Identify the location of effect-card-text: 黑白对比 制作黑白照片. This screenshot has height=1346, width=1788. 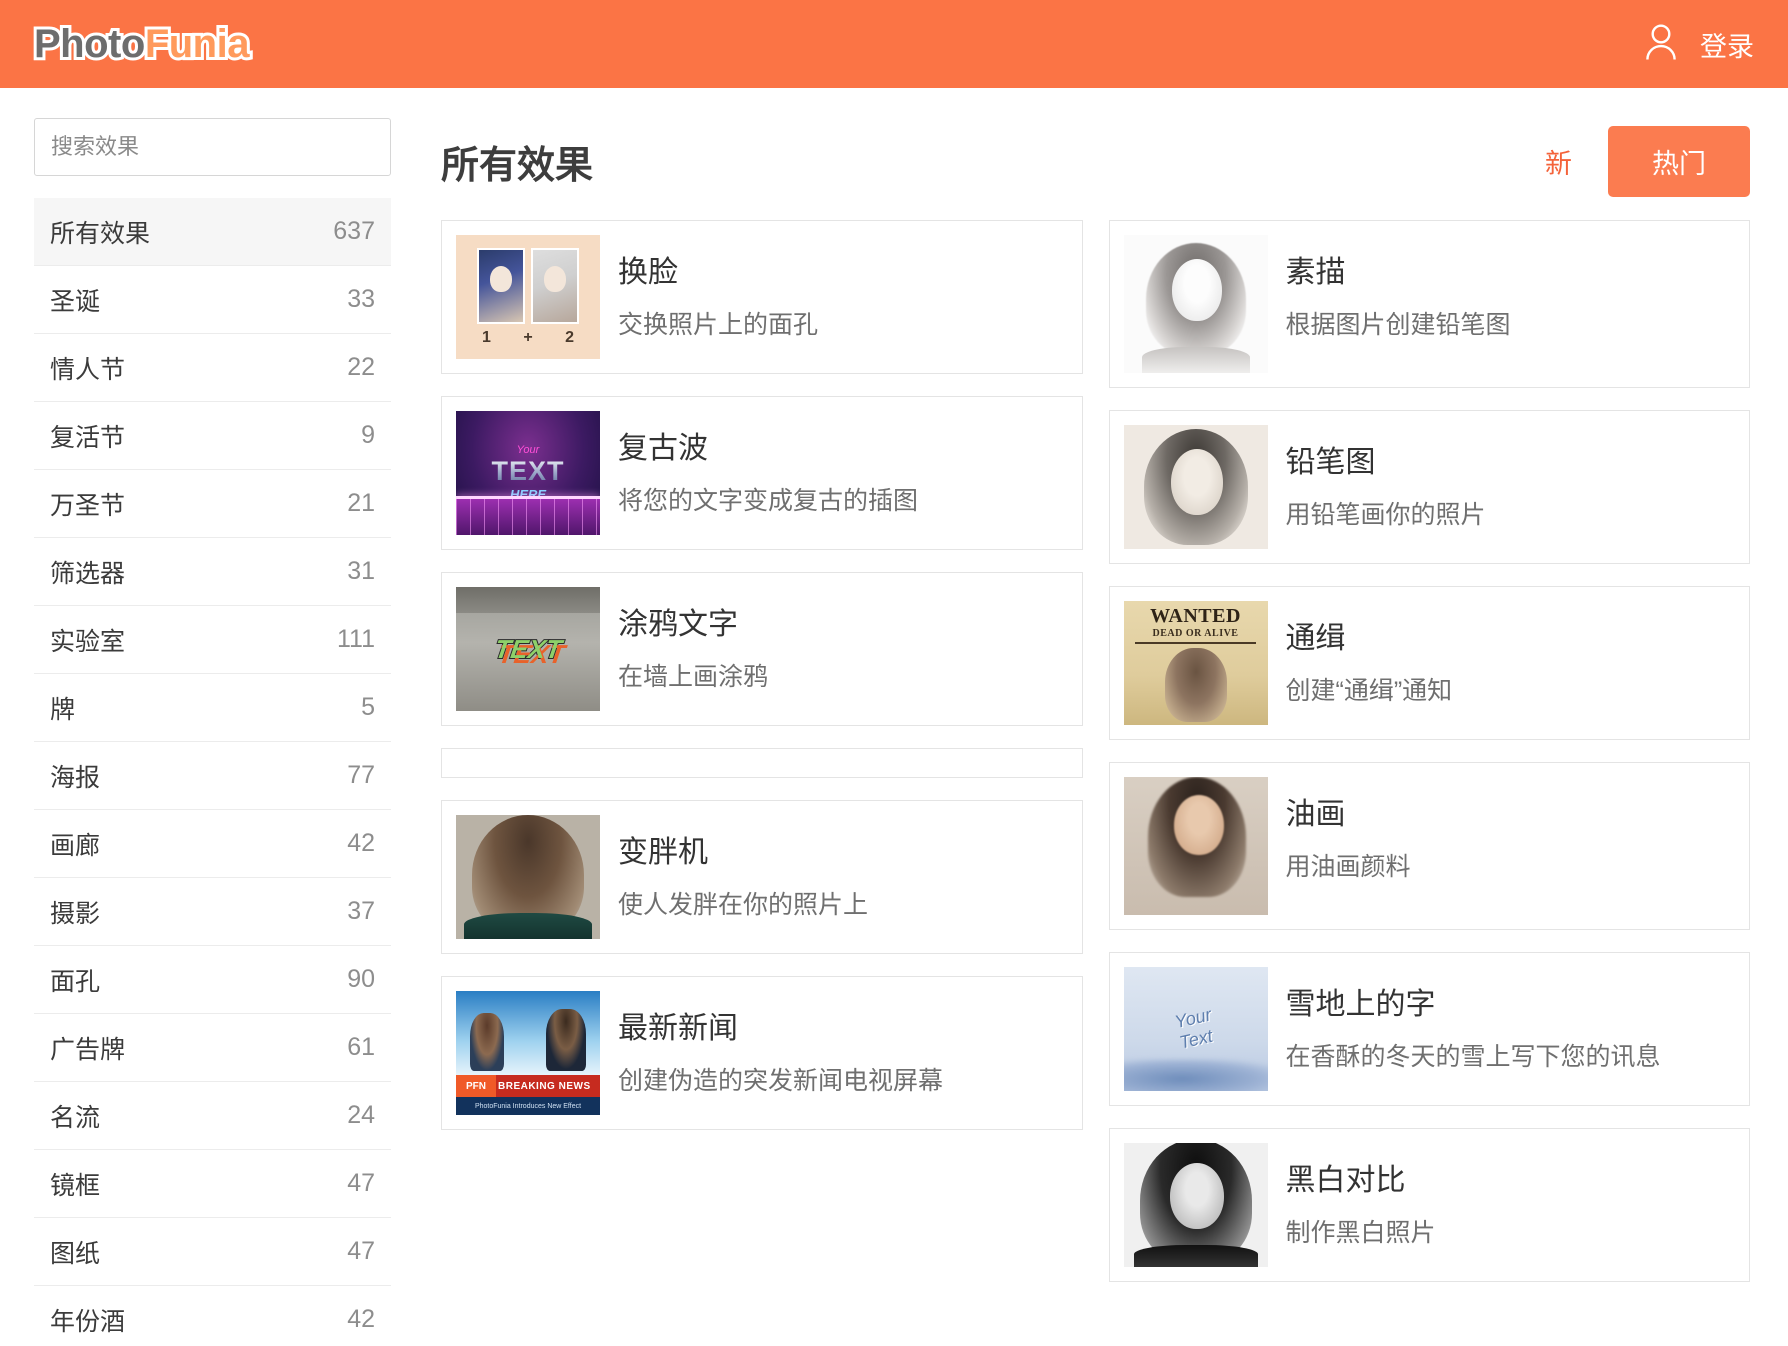
(1361, 1196).